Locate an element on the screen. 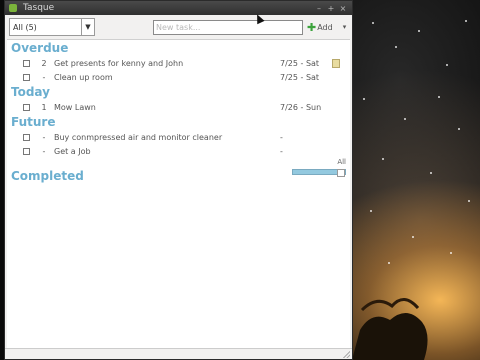 The height and width of the screenshot is (360, 480). task-name: Buy conmpressed air and monitor cleaner is located at coordinates (167, 137).